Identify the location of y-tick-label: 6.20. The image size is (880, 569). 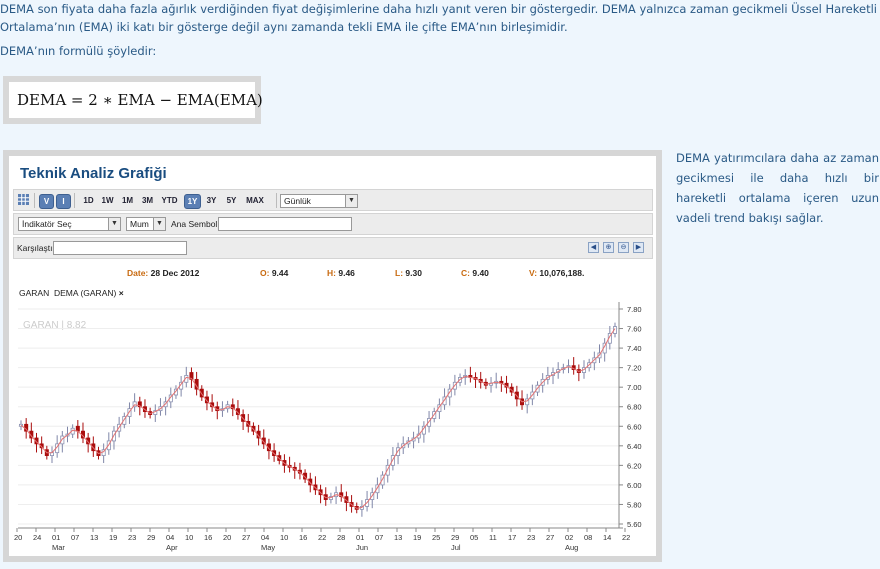
(634, 465).